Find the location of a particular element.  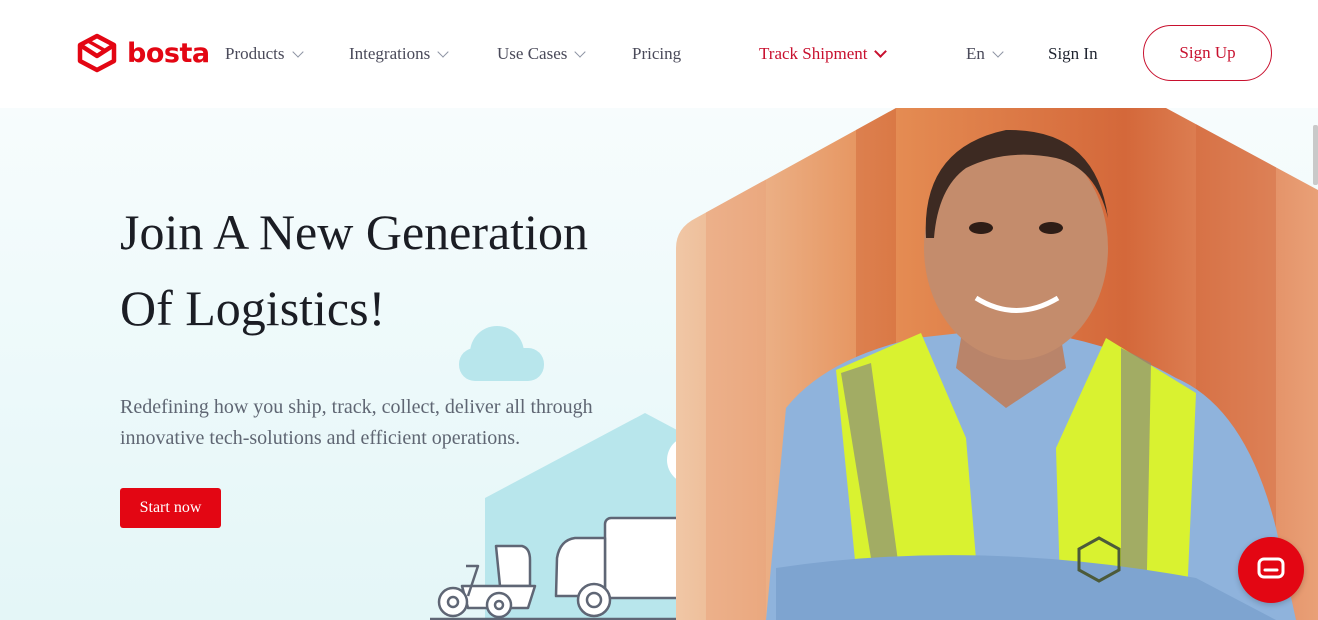

start-now-label: Start now is located at coordinates (170, 507).